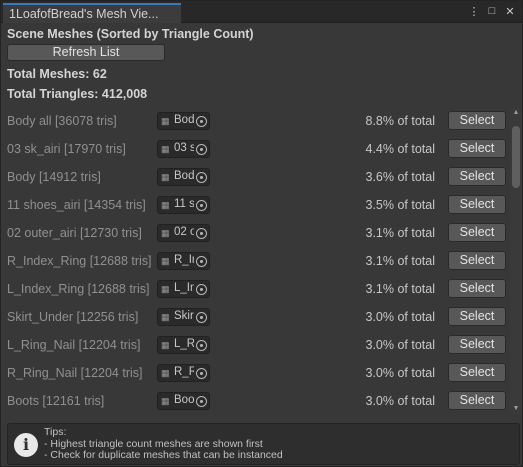  What do you see at coordinates (77, 94) in the screenshot?
I see `total-triangles-label: Total Triangles: 412,008` at bounding box center [77, 94].